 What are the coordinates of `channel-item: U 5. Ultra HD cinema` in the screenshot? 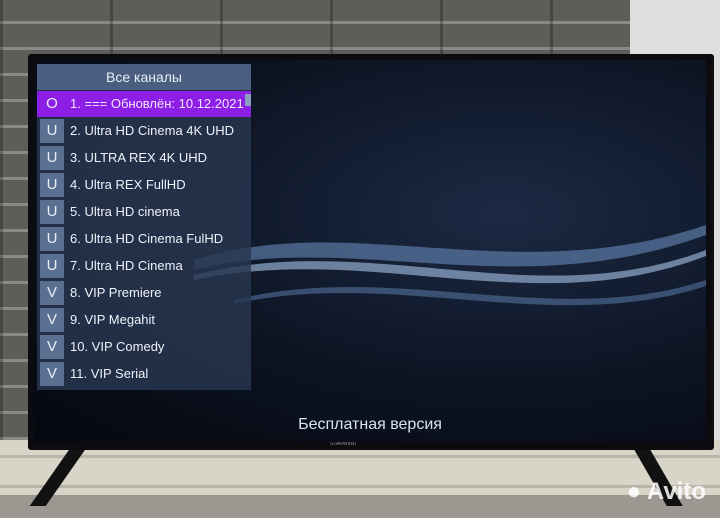 It's located at (144, 212).